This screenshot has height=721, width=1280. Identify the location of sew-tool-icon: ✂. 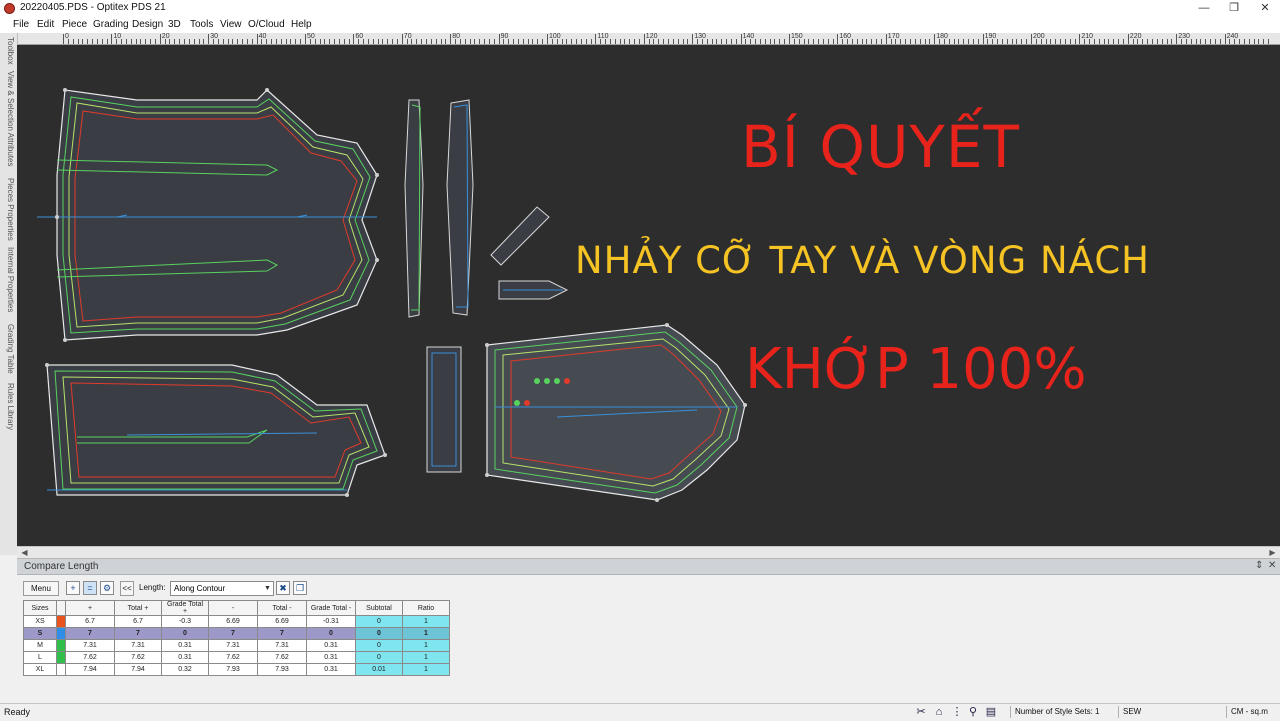
(921, 712).